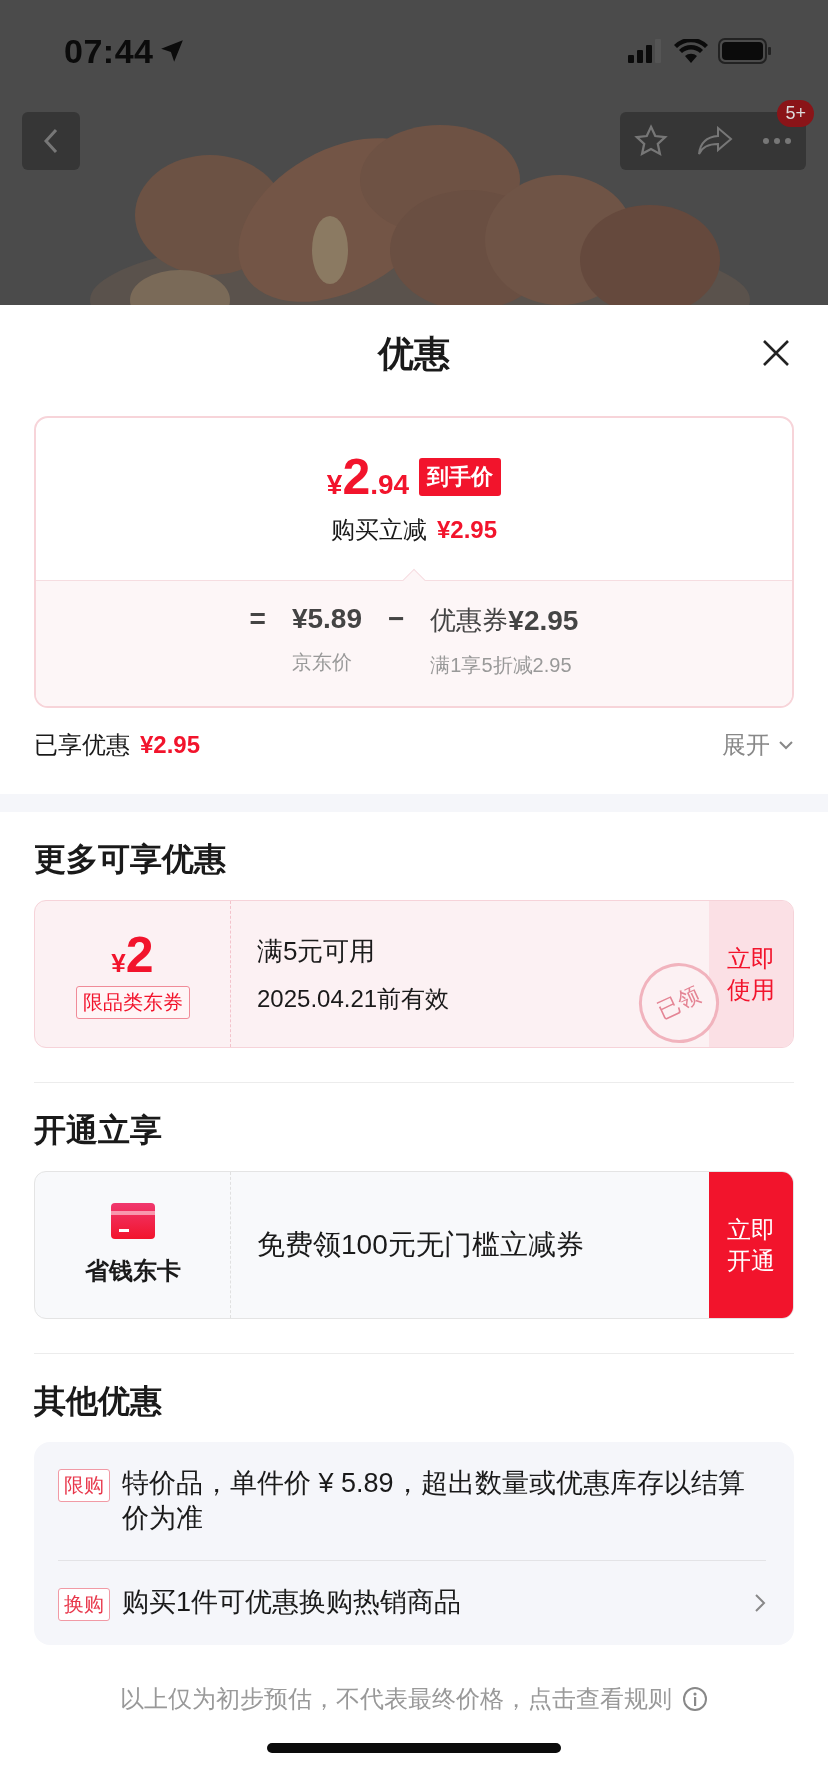 The height and width of the screenshot is (1792, 828). What do you see at coordinates (745, 51) in the screenshot?
I see `battery-icon` at bounding box center [745, 51].